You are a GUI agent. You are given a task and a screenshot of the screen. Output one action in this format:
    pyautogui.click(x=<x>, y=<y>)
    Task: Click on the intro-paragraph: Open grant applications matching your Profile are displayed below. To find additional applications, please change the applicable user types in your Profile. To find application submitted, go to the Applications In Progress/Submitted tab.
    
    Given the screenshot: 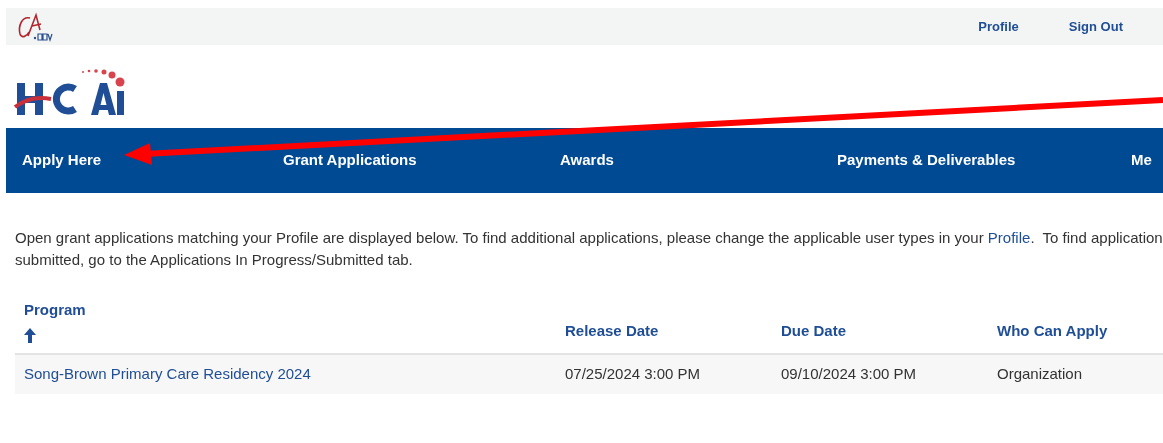 What is the action you would take?
    pyautogui.click(x=589, y=249)
    